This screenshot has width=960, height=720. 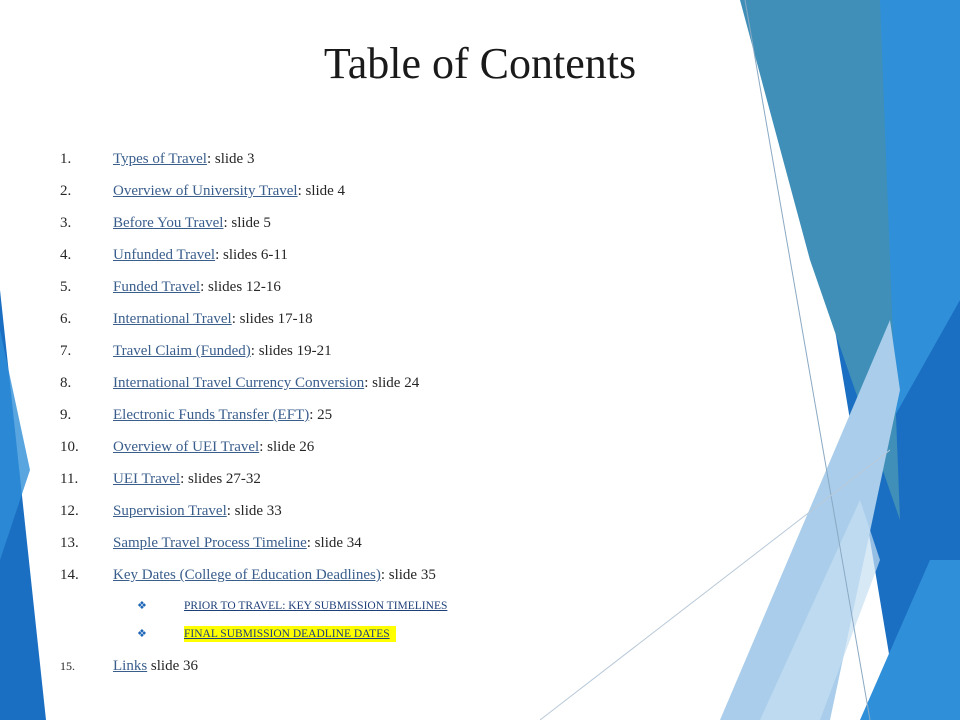 I want to click on toc-link-types-of-travel: Types of Travel, so click(x=160, y=159).